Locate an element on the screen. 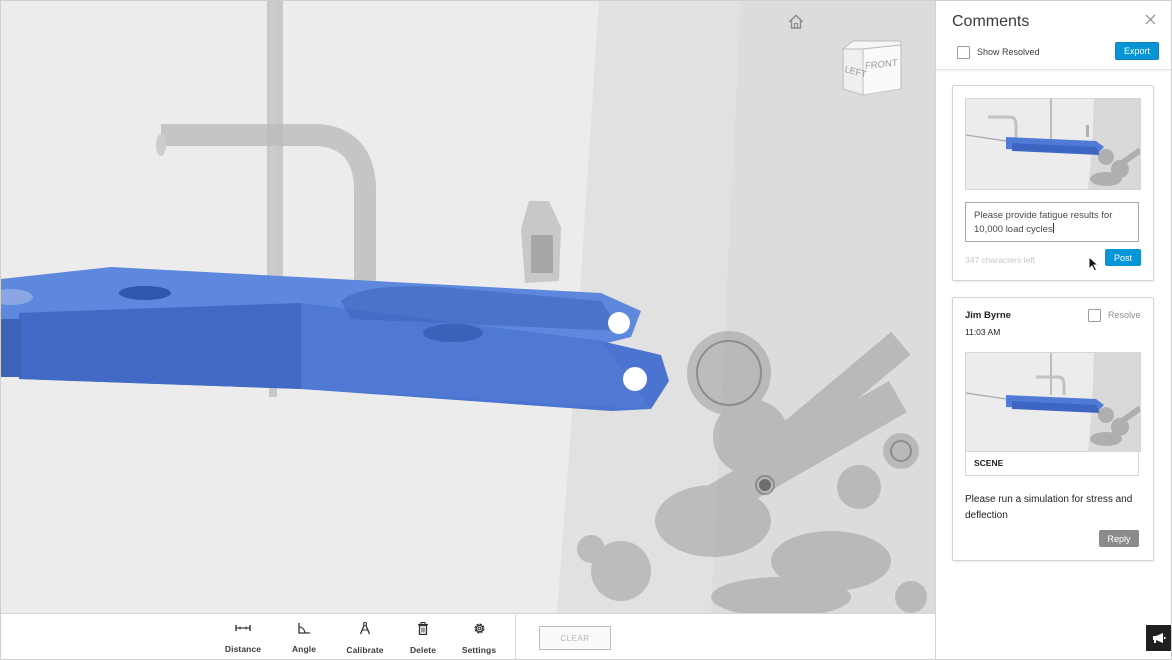 This screenshot has width=1172, height=660. distance-tool-button: Distance is located at coordinates (243, 639).